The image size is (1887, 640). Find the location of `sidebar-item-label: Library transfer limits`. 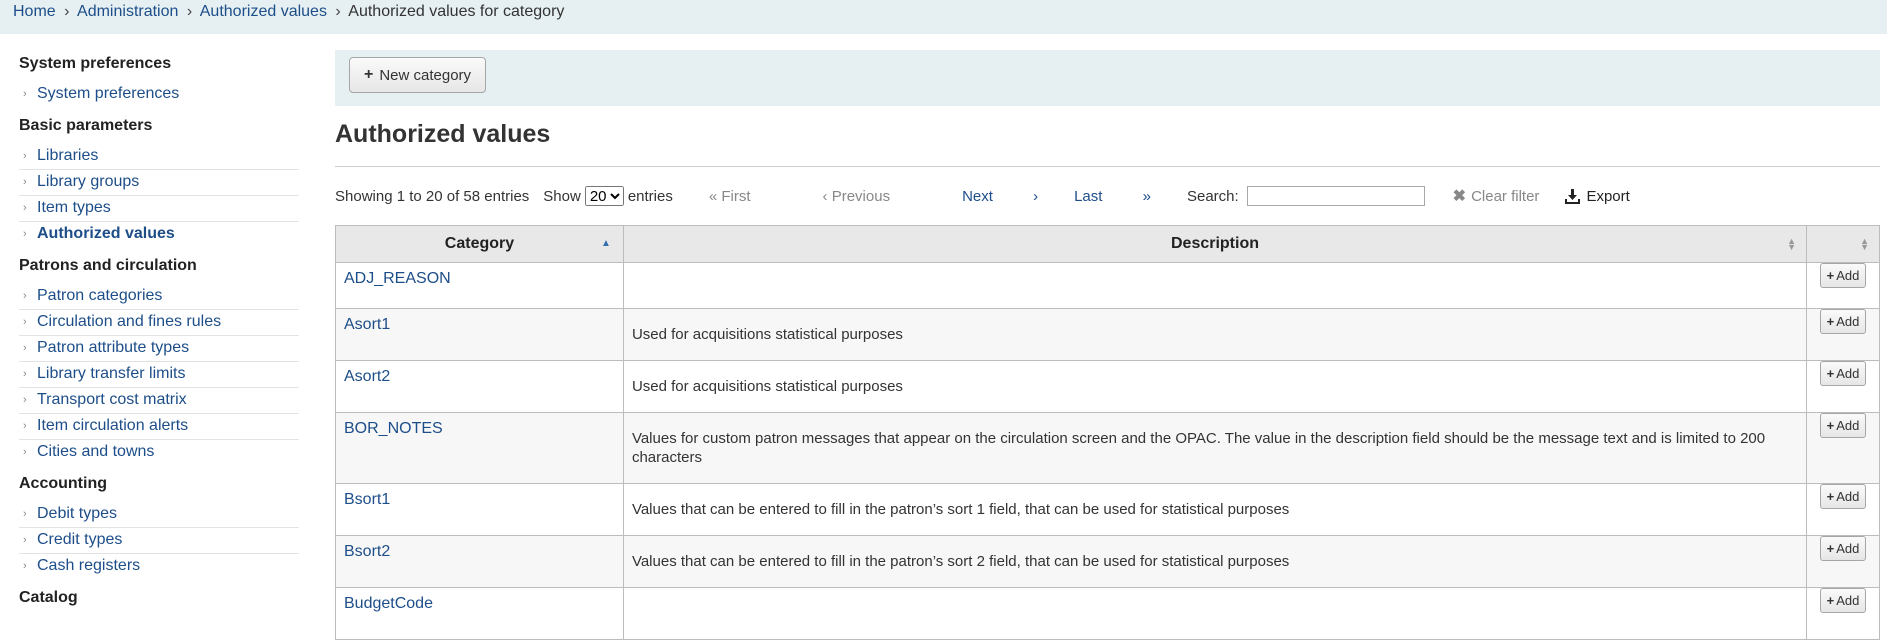

sidebar-item-label: Library transfer limits is located at coordinates (111, 374).